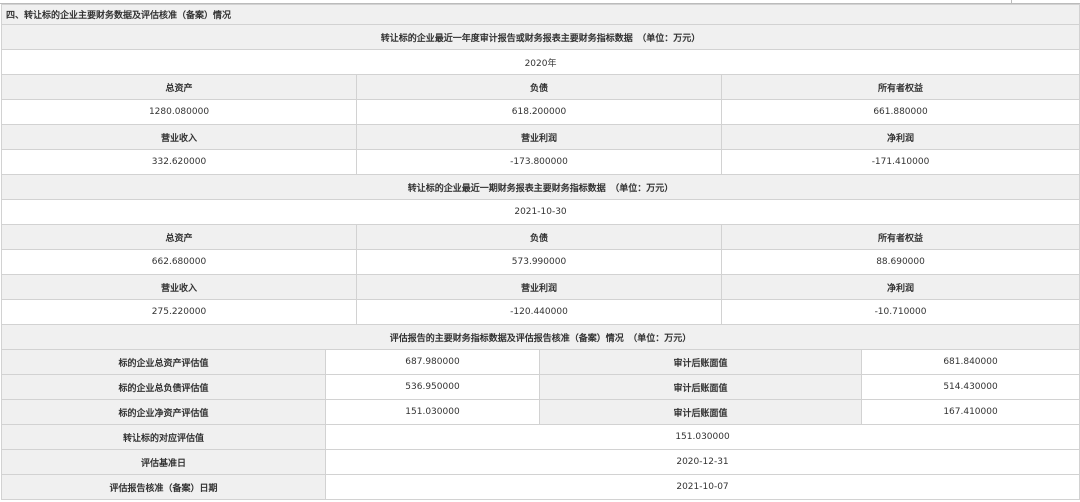 The width and height of the screenshot is (1080, 502). I want to click on annual-value-net-profit: -171.410000, so click(900, 162).